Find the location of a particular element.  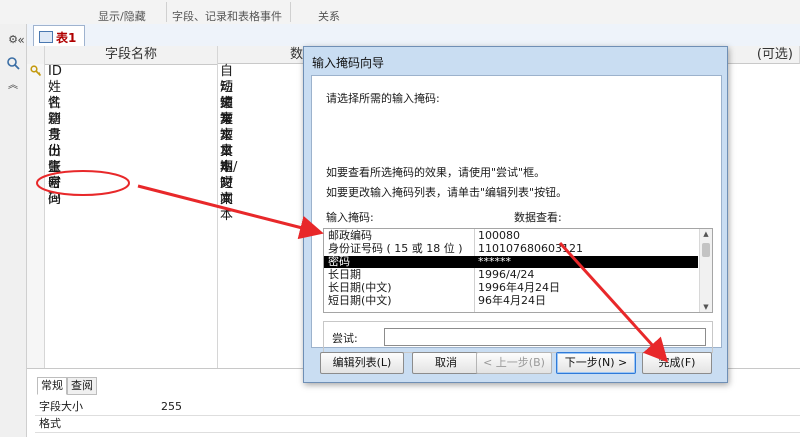

highlight-circle is located at coordinates (83, 183).